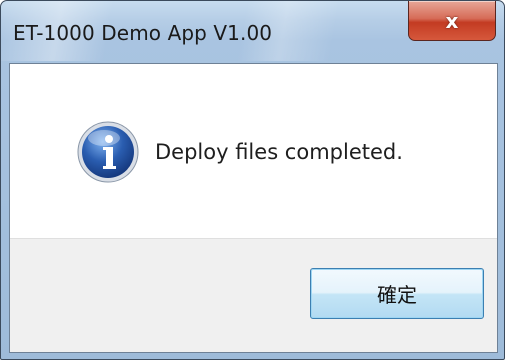  I want to click on close-icon: x, so click(452, 20).